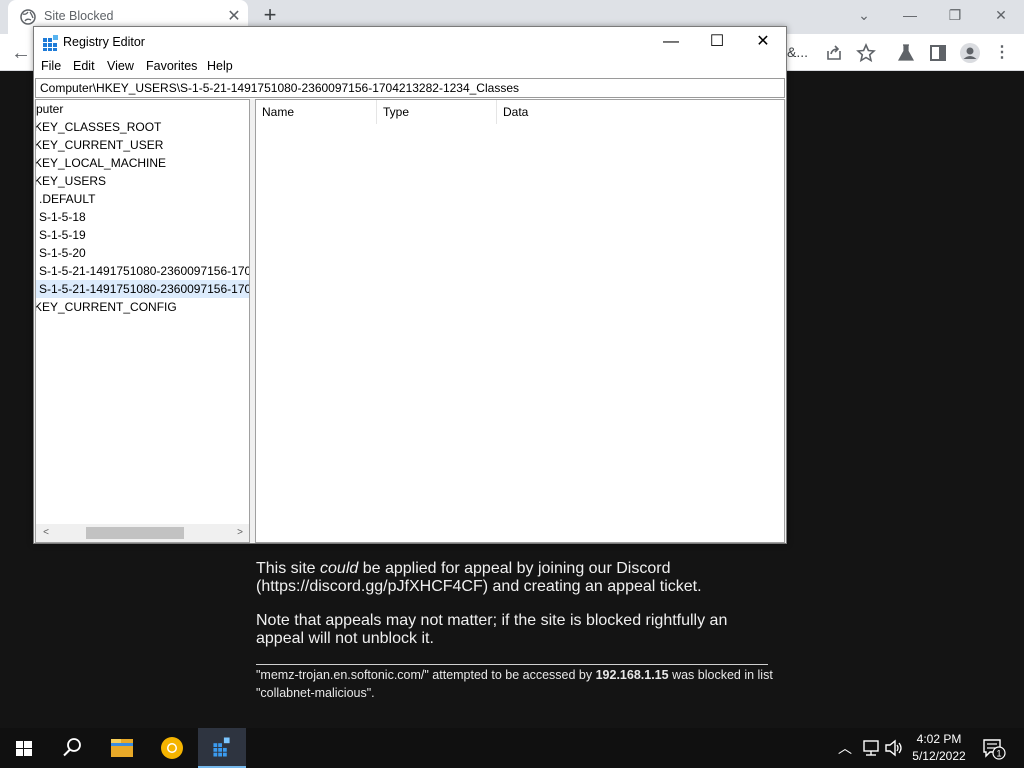  What do you see at coordinates (79, 16) in the screenshot?
I see `tab-title: Site Blocked` at bounding box center [79, 16].